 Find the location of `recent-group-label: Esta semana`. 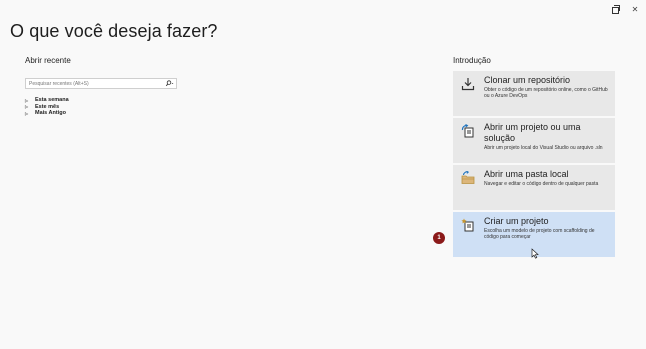

recent-group-label: Esta semana is located at coordinates (52, 100).